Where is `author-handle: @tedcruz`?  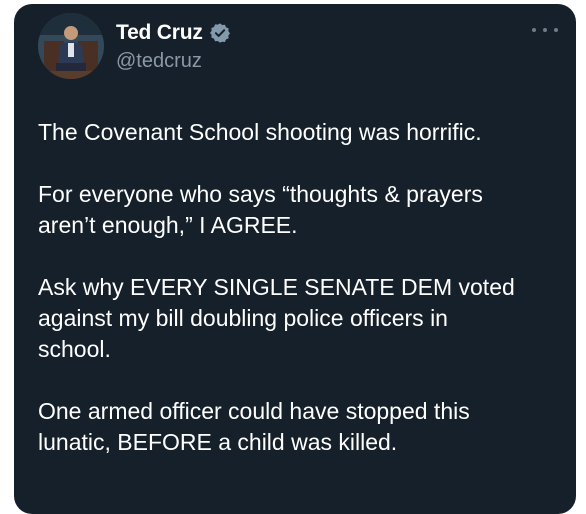
author-handle: @tedcruz is located at coordinates (159, 61).